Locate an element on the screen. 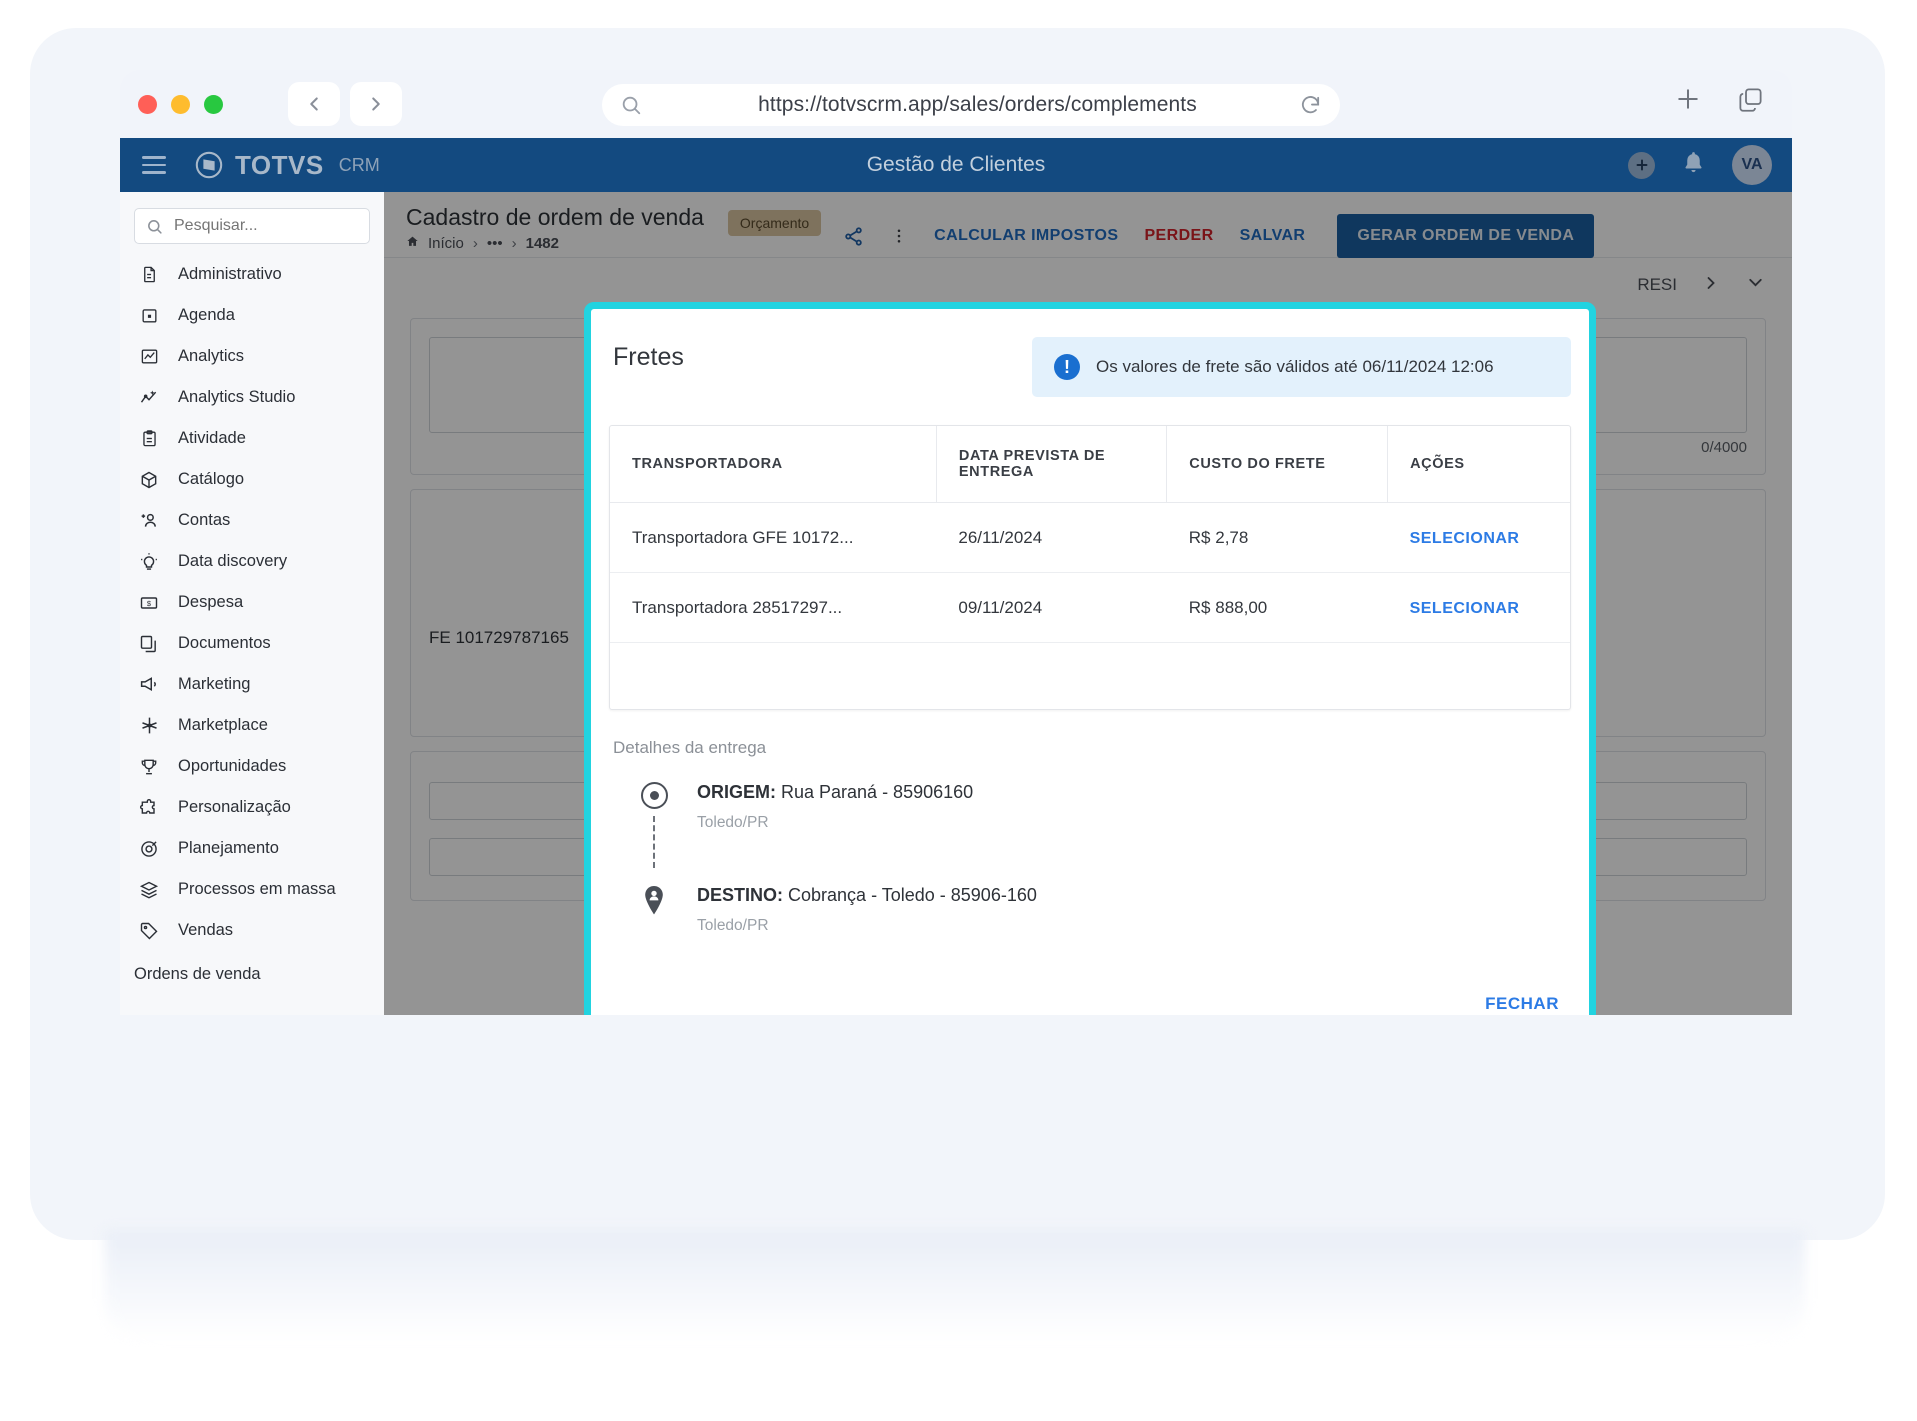 This screenshot has width=1917, height=1421. origin-label: ORIGEM: is located at coordinates (736, 791).